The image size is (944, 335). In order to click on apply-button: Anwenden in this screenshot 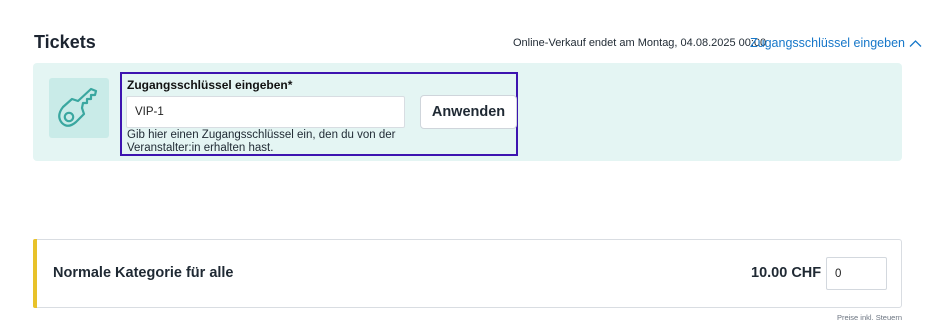, I will do `click(468, 112)`.